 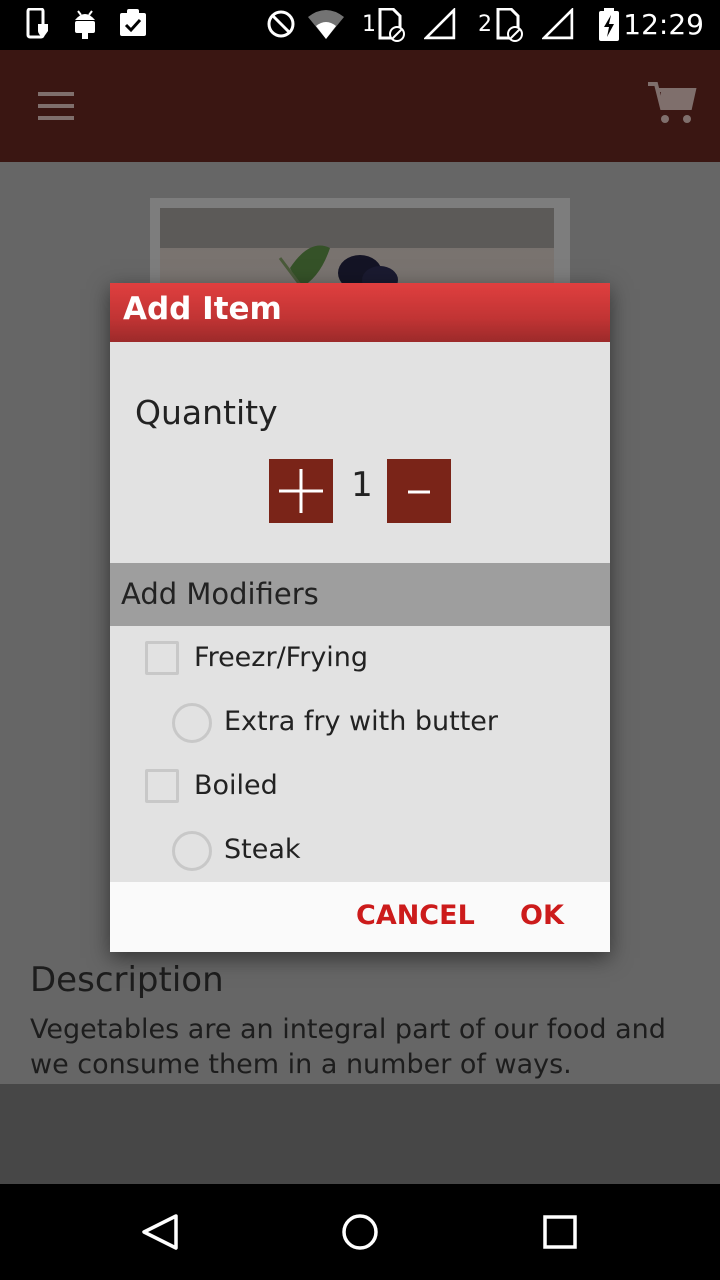 I want to click on quantity-value: 1, so click(x=362, y=485).